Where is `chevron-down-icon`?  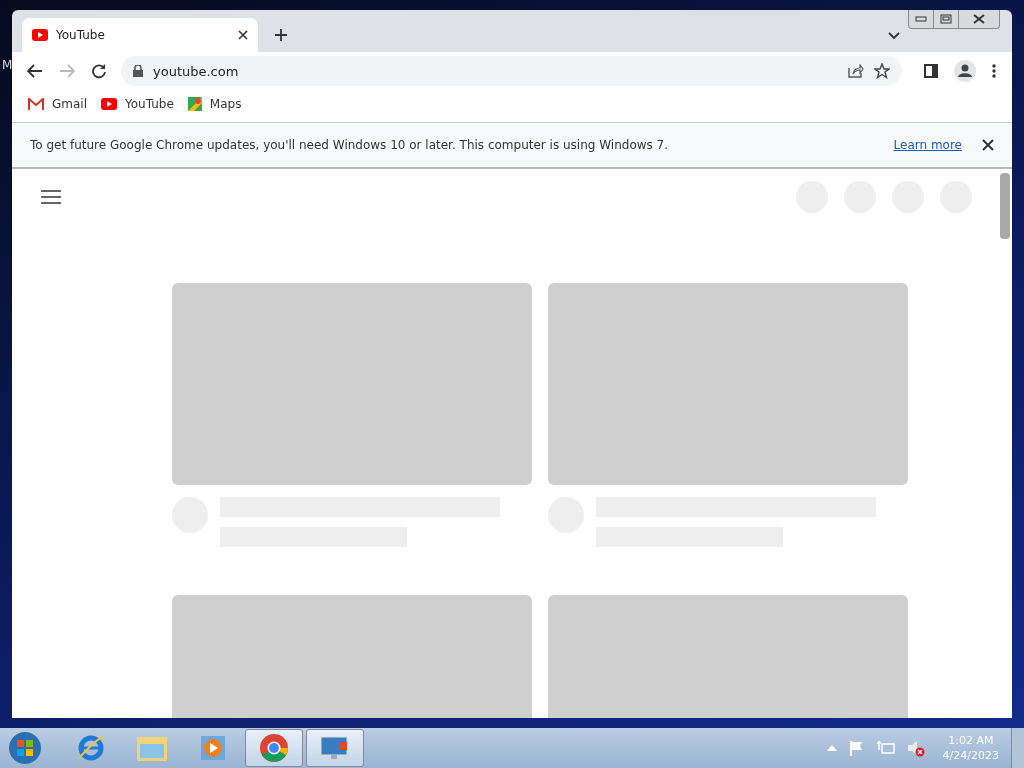
chevron-down-icon is located at coordinates (894, 36).